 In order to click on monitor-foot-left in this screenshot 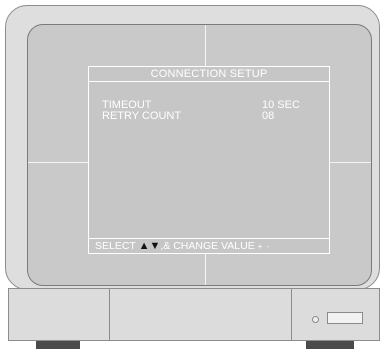, I will do `click(58, 345)`.